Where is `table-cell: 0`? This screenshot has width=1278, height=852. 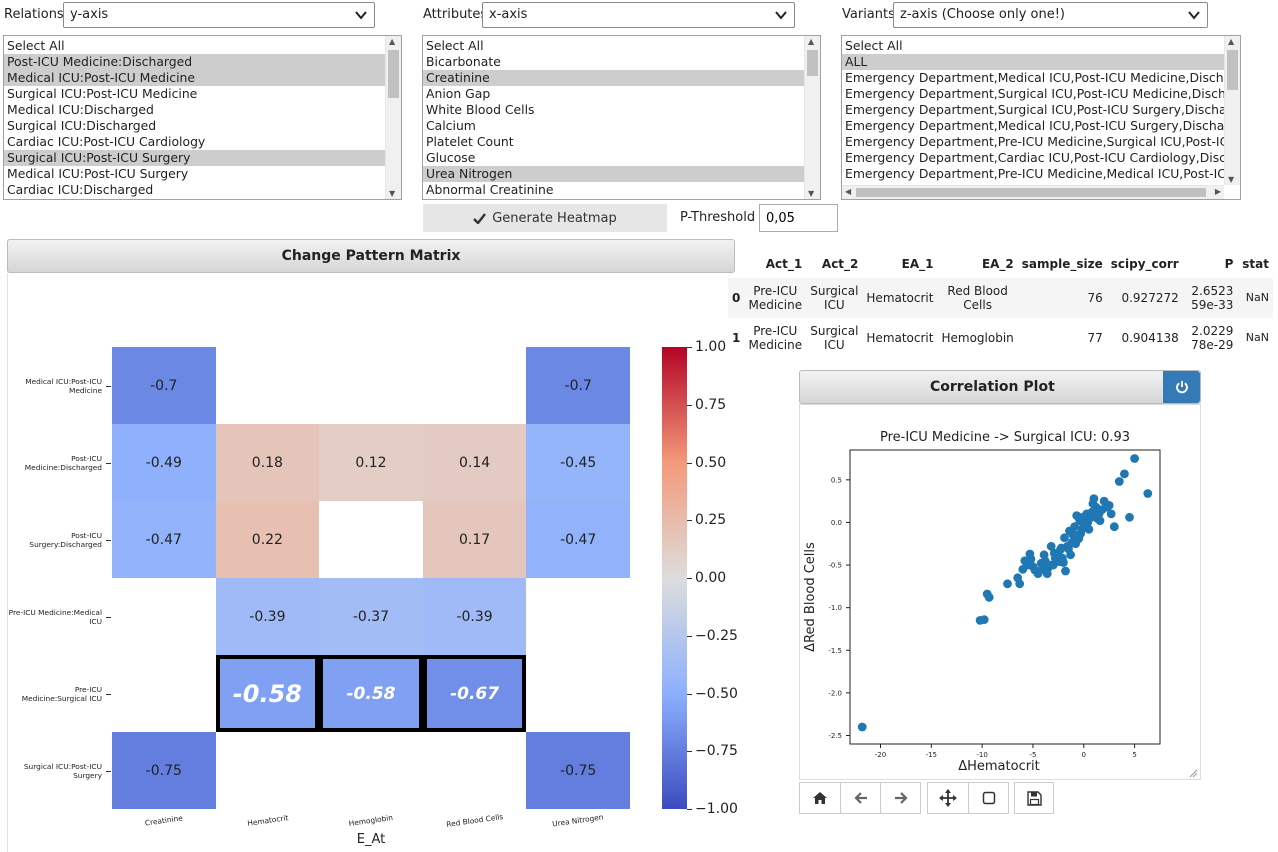
table-cell: 0 is located at coordinates (736, 298).